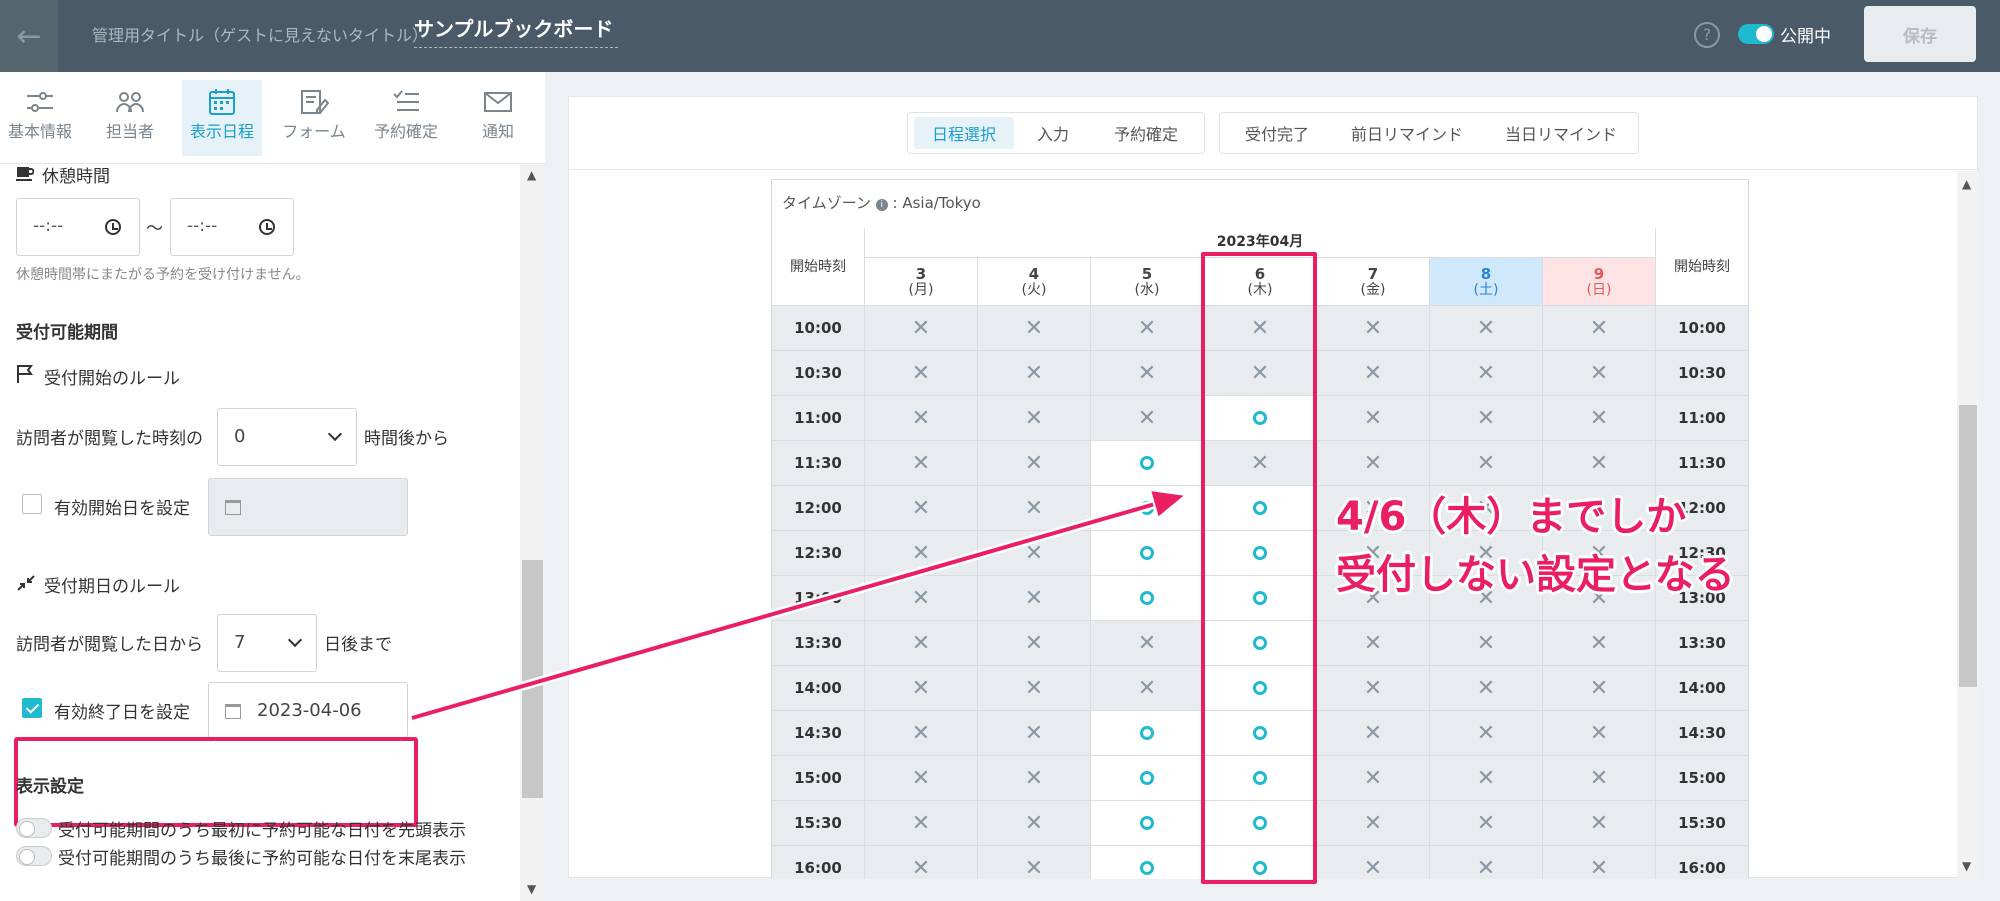 The image size is (2000, 901). Describe the element at coordinates (78, 227) in the screenshot. I see `break-start-input: --:--` at that location.